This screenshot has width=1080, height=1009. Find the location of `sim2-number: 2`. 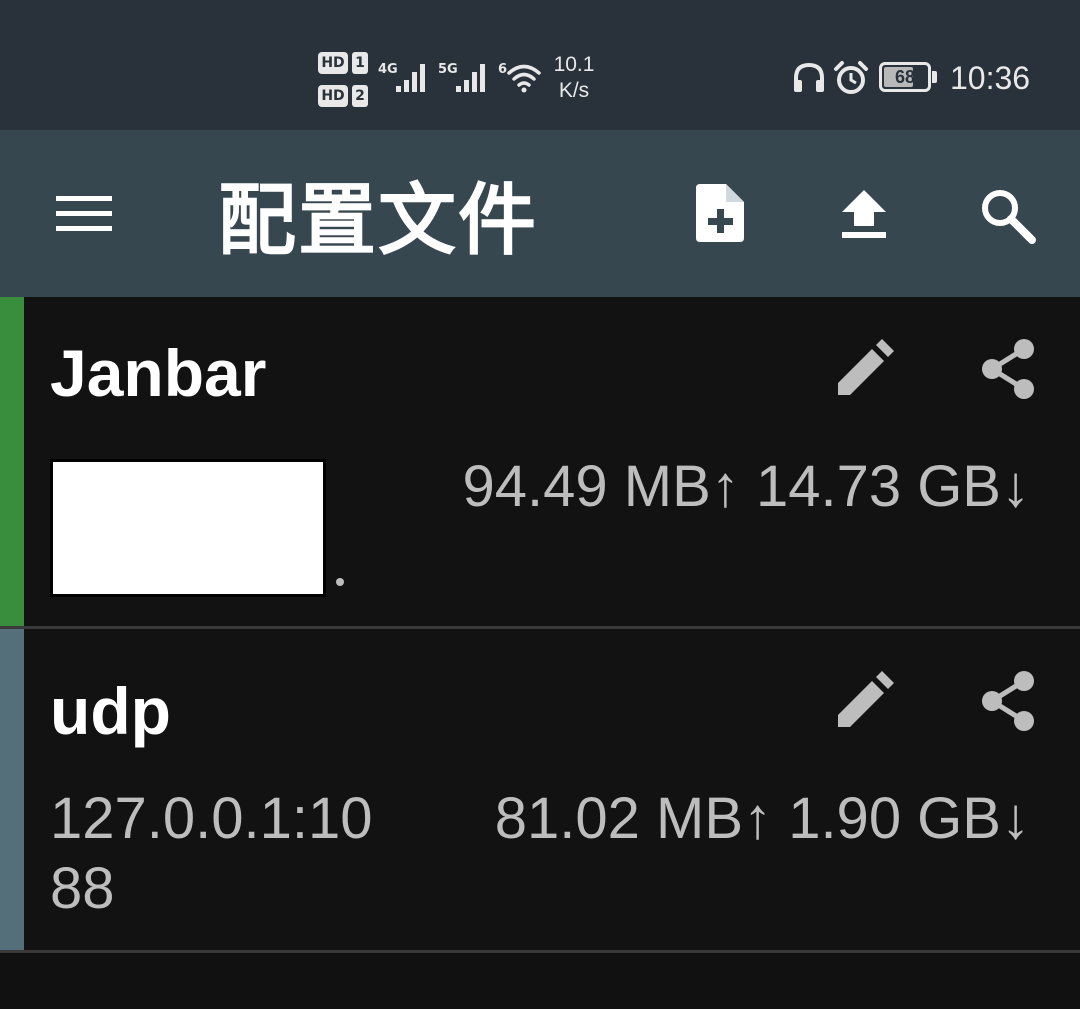

sim2-number: 2 is located at coordinates (360, 96).